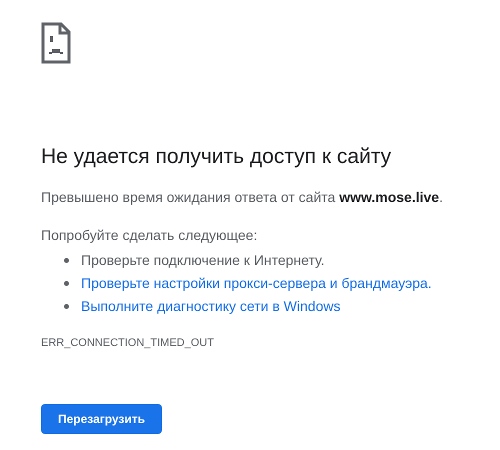 This screenshot has height=450, width=500. What do you see at coordinates (101, 419) in the screenshot?
I see `reload-button: Перезагрузить` at bounding box center [101, 419].